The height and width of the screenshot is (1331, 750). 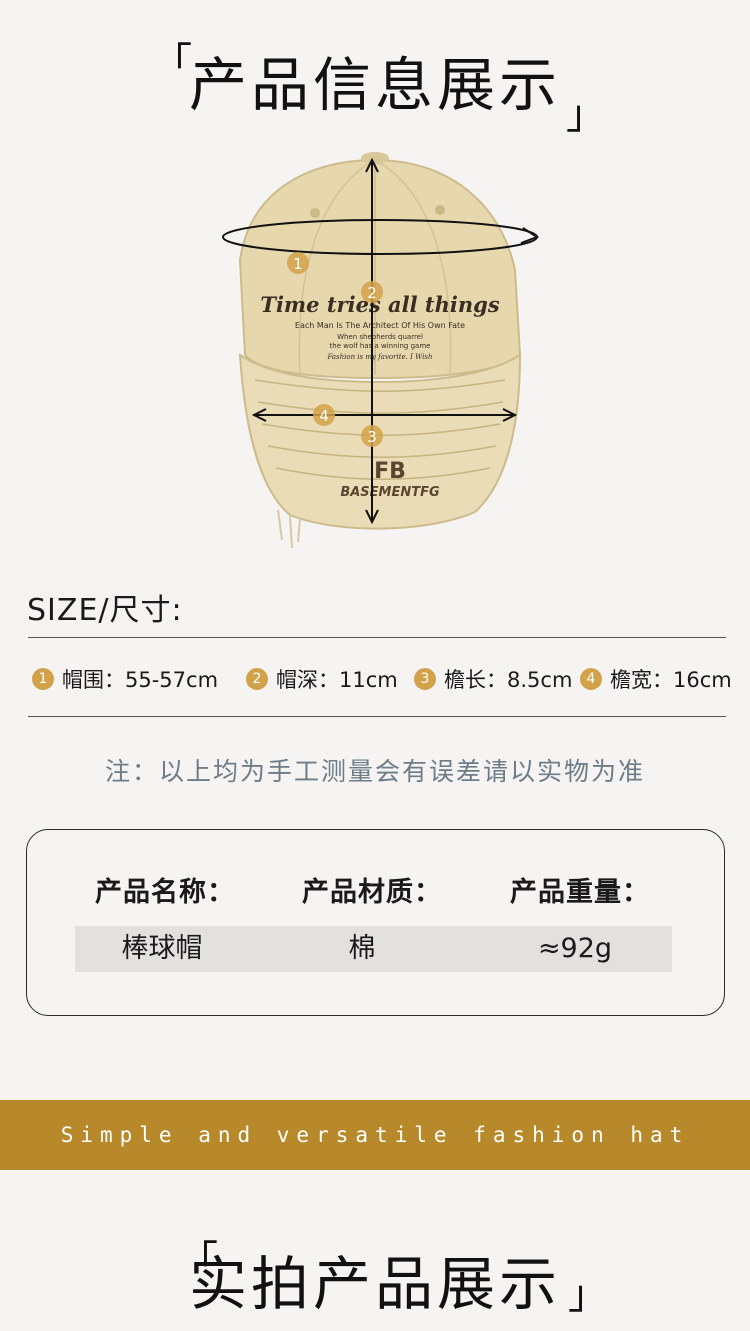 I want to click on size-item-depth: 2 帽深：11cm, so click(x=322, y=679).